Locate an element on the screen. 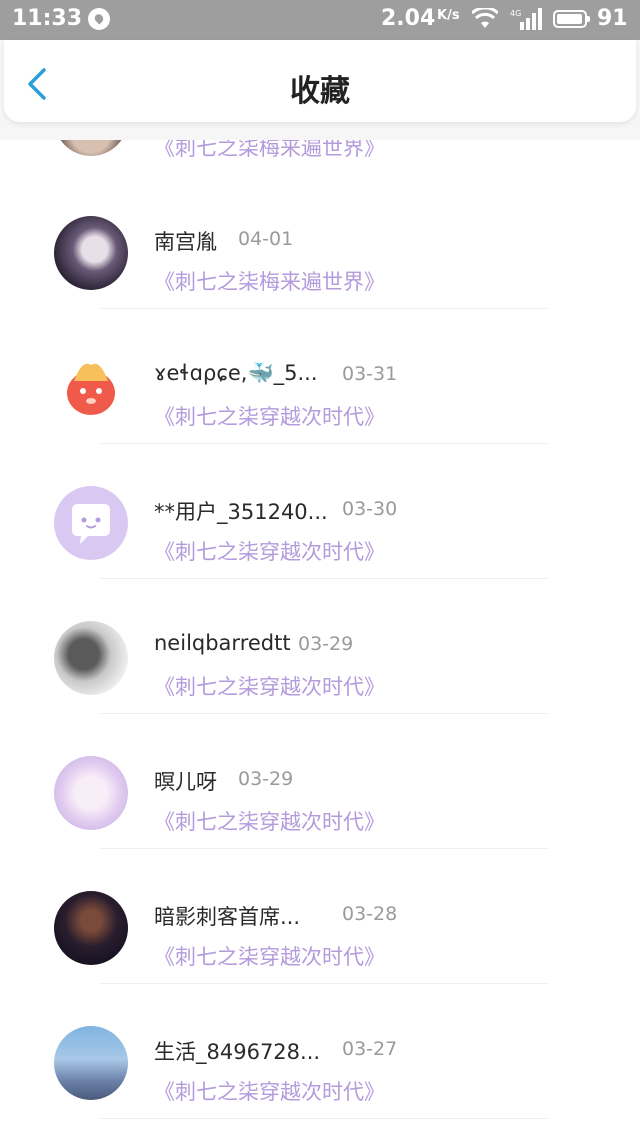 Image resolution: width=640 pixels, height=1138 pixels. list-item: 暗影刺客首席... 03-28 《刺七之柒穿越次时代》 is located at coordinates (320, 916).